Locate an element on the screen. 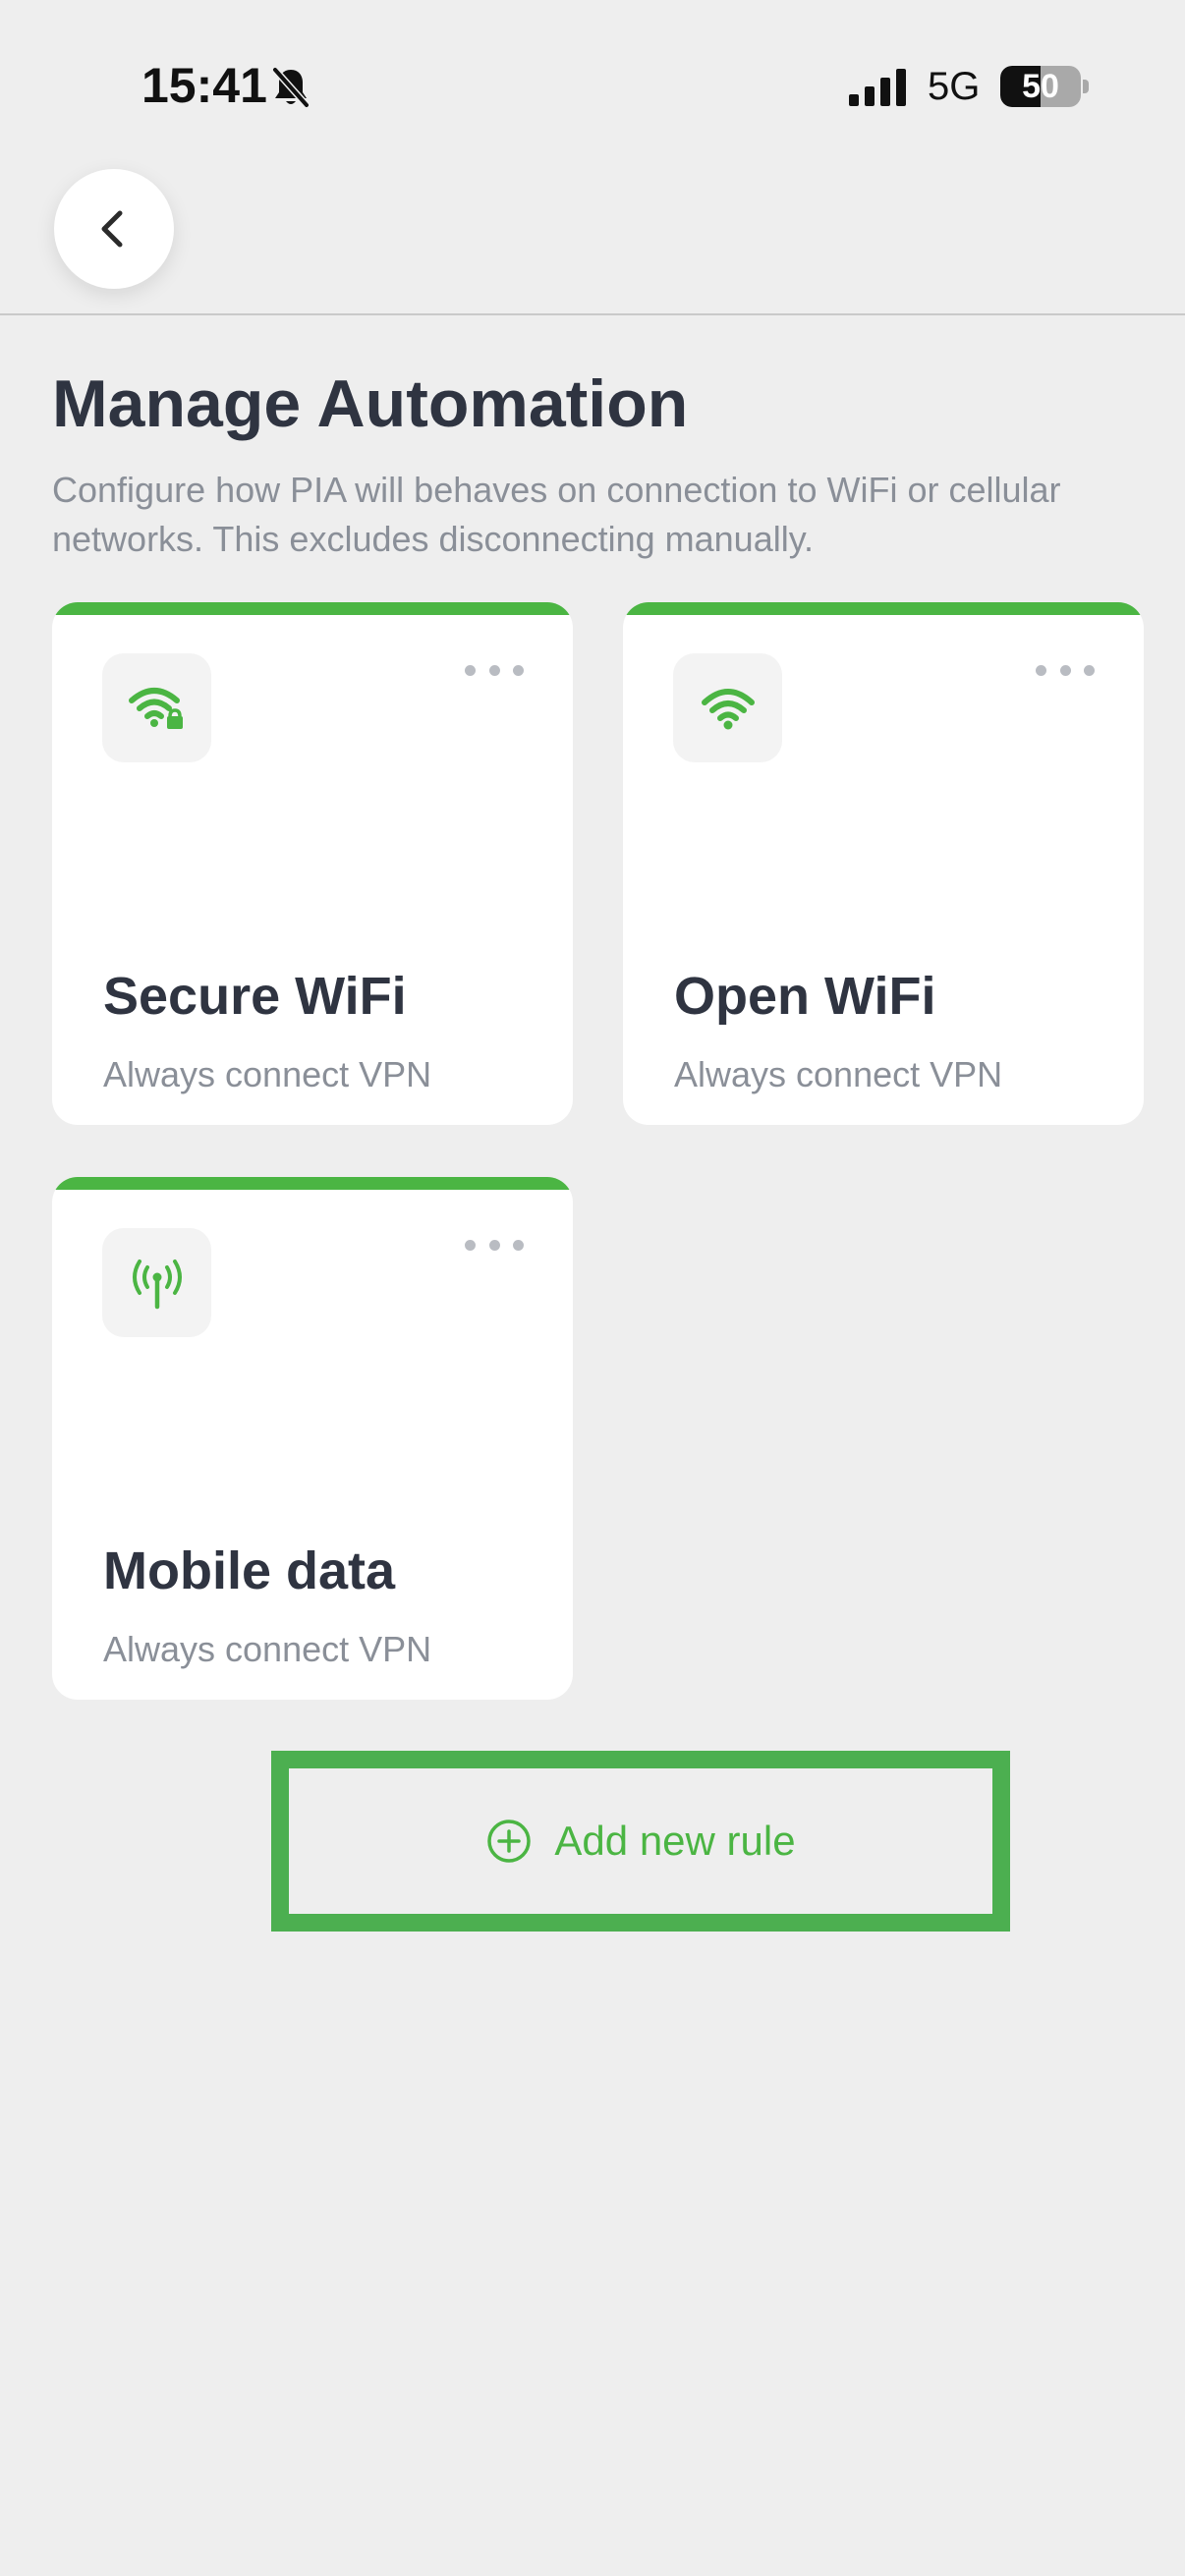 The image size is (1185, 2576). secure-wifi-icon is located at coordinates (155, 708).